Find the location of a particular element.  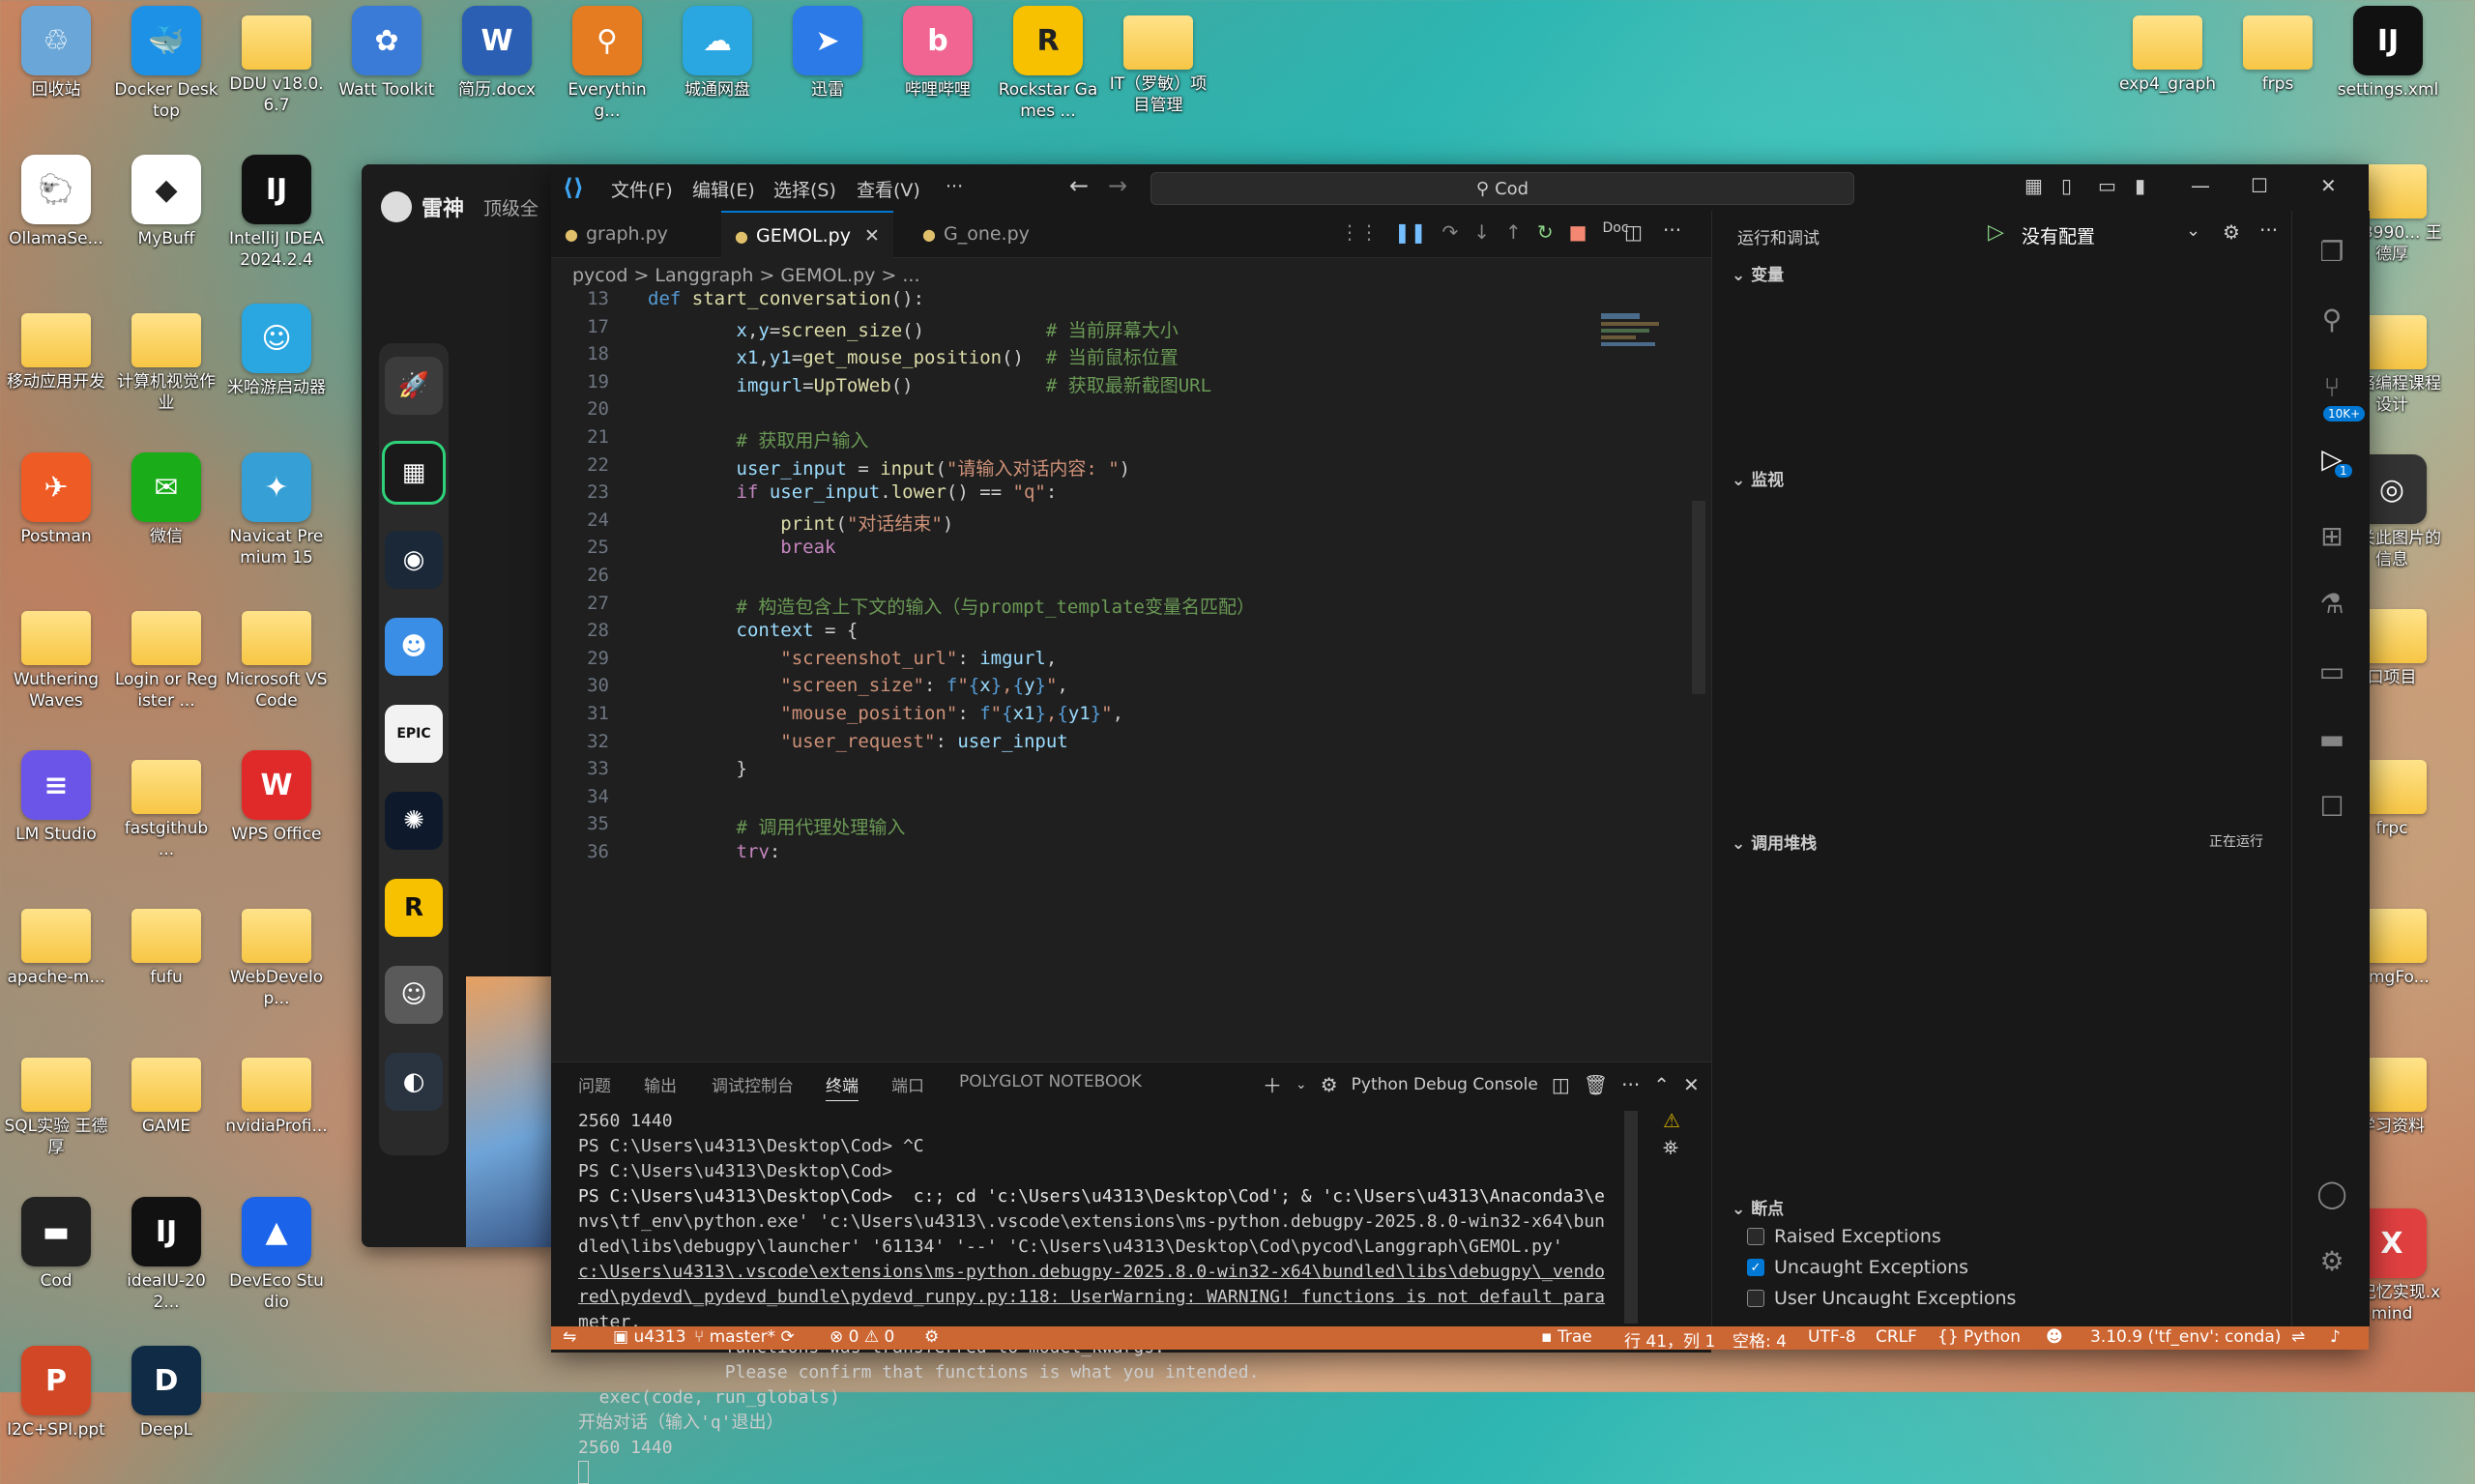

code-line: try: is located at coordinates (714, 850).